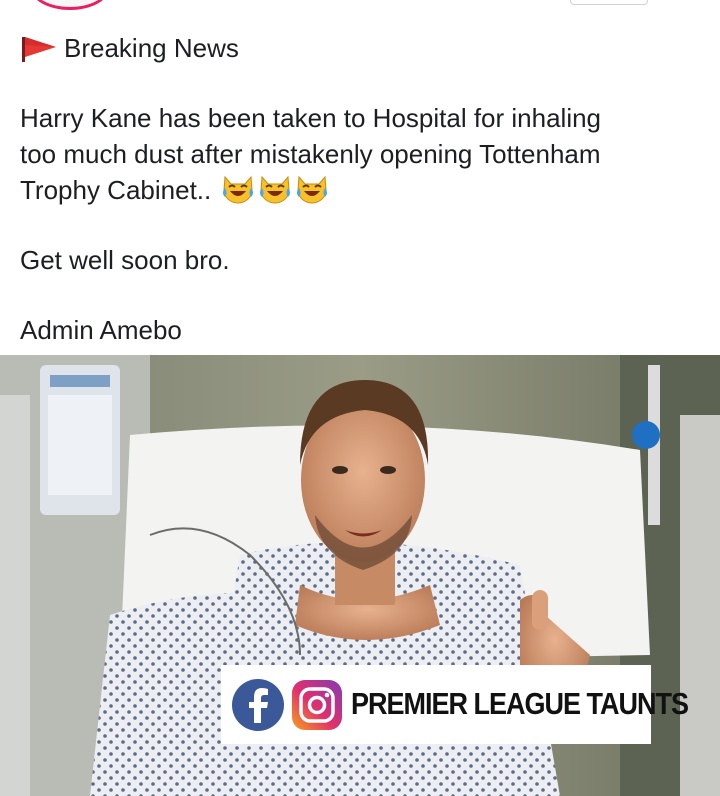  I want to click on facebook-icon, so click(258, 705).